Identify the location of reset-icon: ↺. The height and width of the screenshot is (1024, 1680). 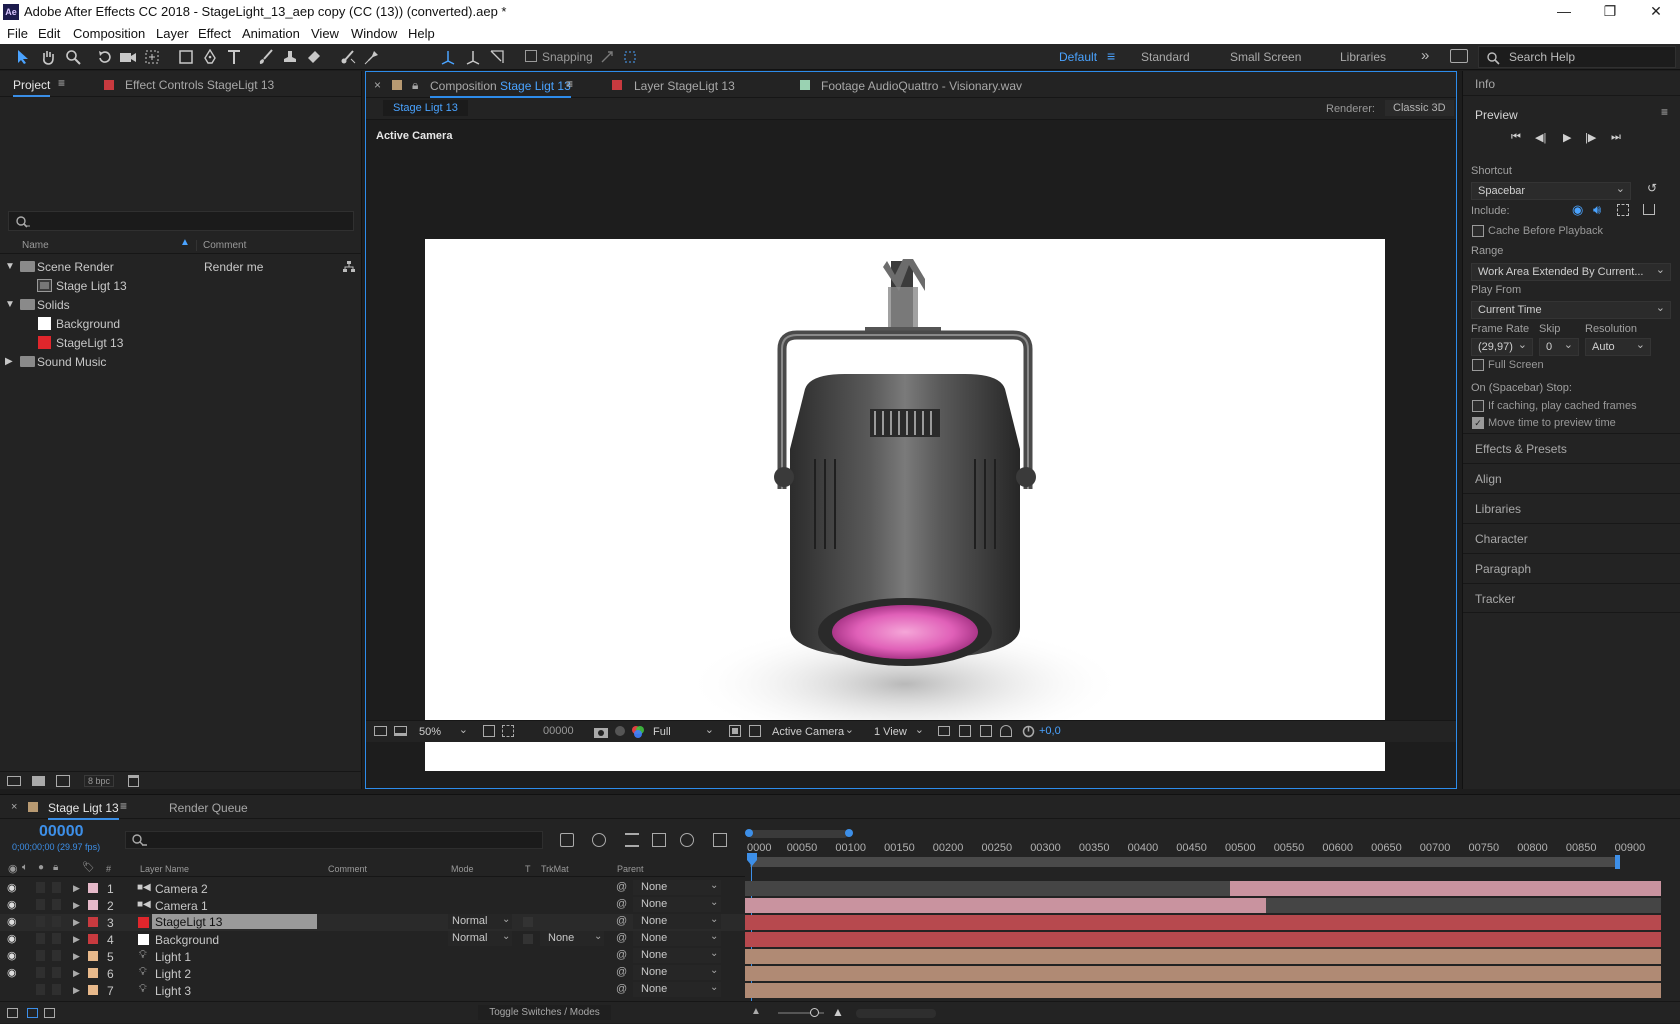
(1652, 188).